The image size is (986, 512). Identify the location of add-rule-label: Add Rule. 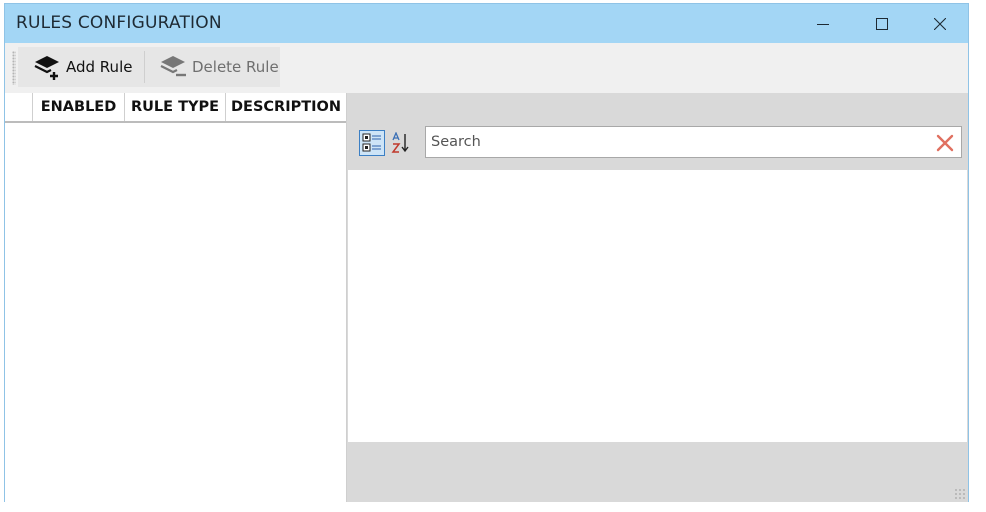
(99, 67).